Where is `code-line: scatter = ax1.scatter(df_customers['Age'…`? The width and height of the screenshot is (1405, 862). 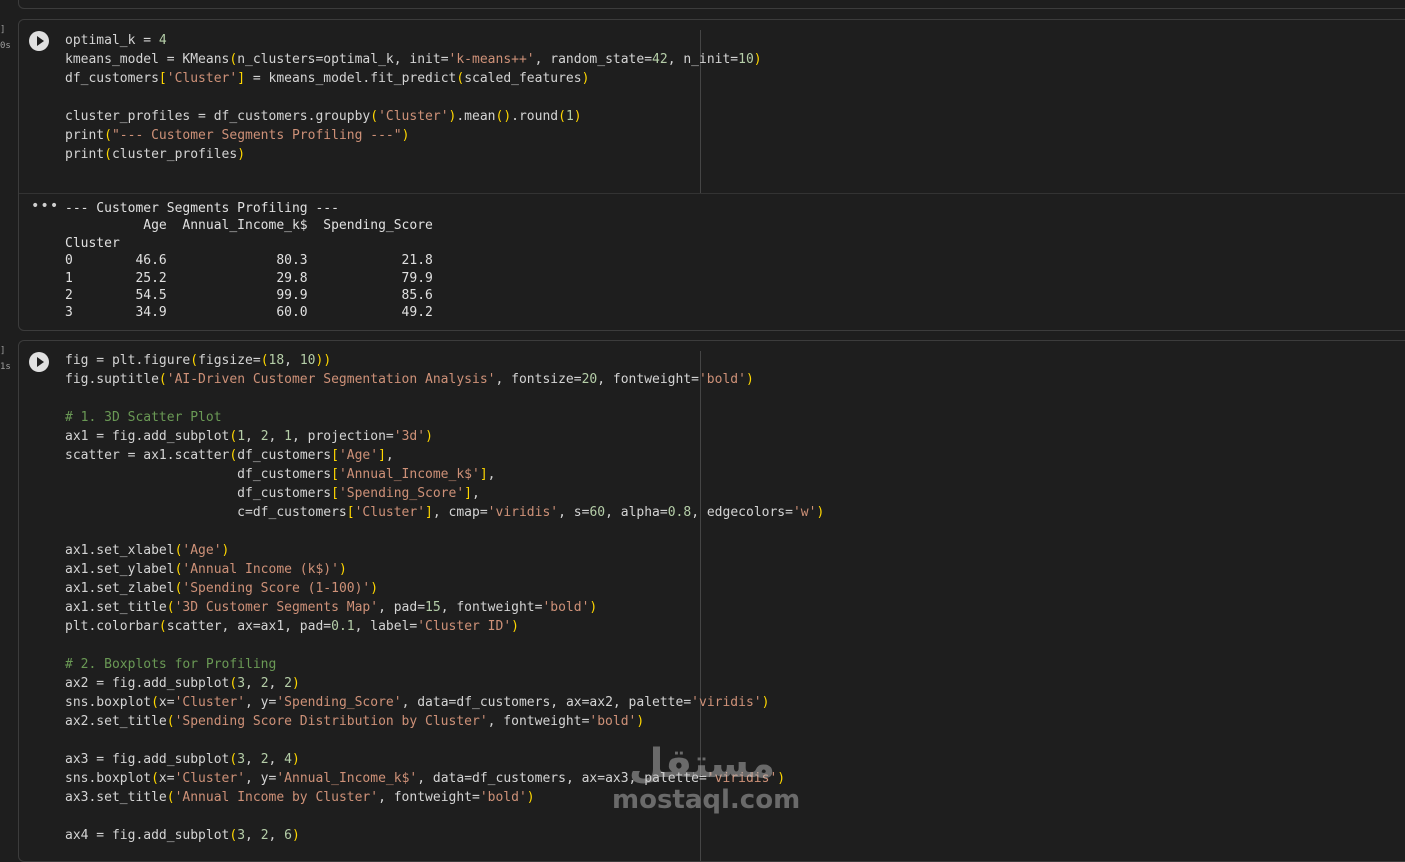
code-line: scatter = ax1.scatter(df_customers['Age'… is located at coordinates (229, 455).